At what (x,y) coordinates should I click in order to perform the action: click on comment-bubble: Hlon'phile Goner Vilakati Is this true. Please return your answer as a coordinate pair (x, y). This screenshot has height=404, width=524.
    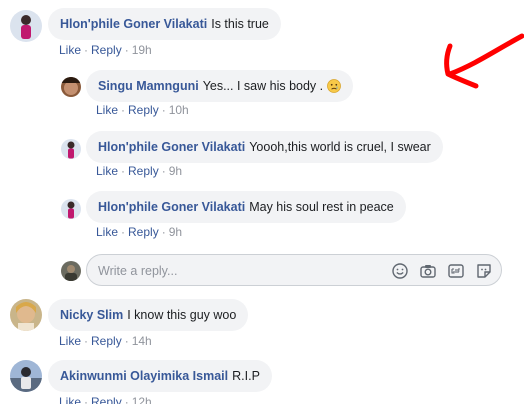
    Looking at the image, I should click on (164, 24).